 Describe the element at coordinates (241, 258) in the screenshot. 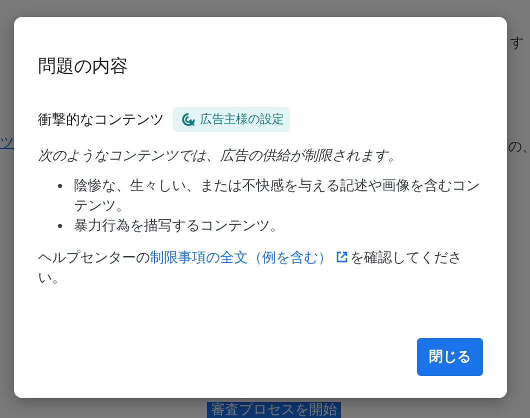

I see `help-link: 制限事項の全文（例を含む）` at that location.